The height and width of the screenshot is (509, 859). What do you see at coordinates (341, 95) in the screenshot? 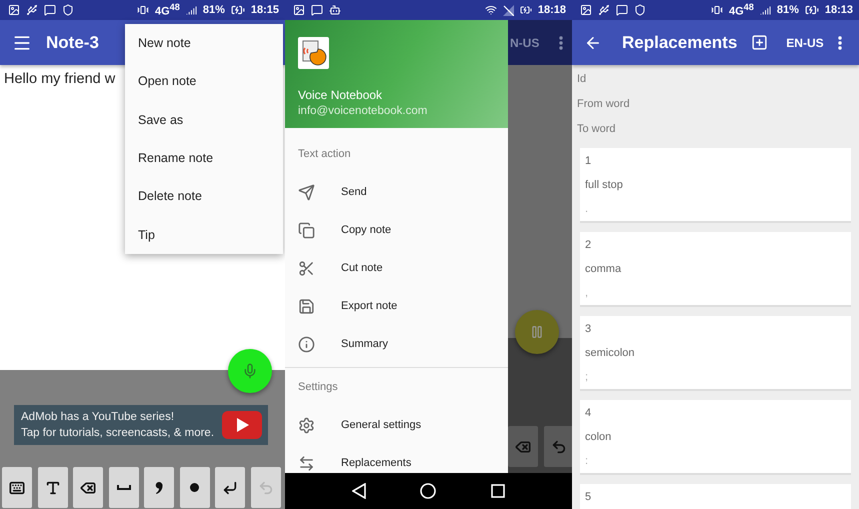
I see `account-name: Voice Notebook` at bounding box center [341, 95].